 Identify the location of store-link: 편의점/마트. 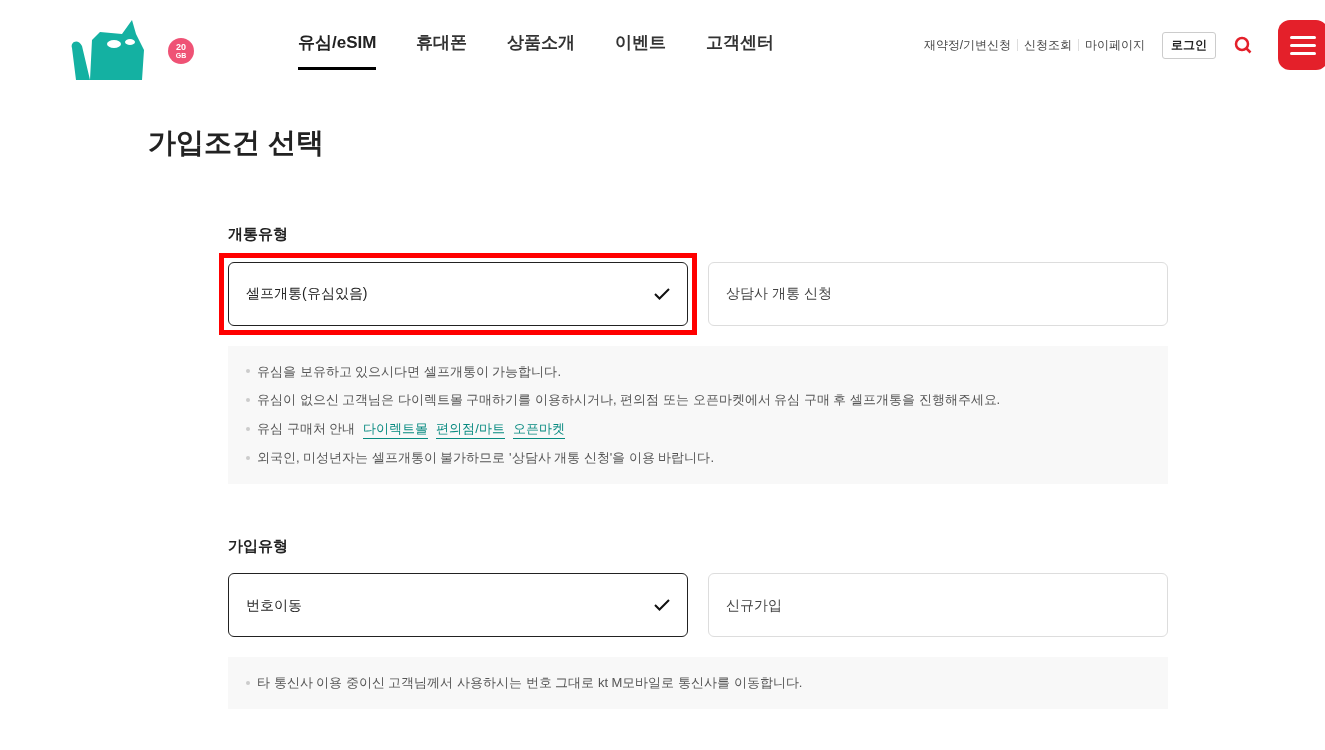
(470, 428).